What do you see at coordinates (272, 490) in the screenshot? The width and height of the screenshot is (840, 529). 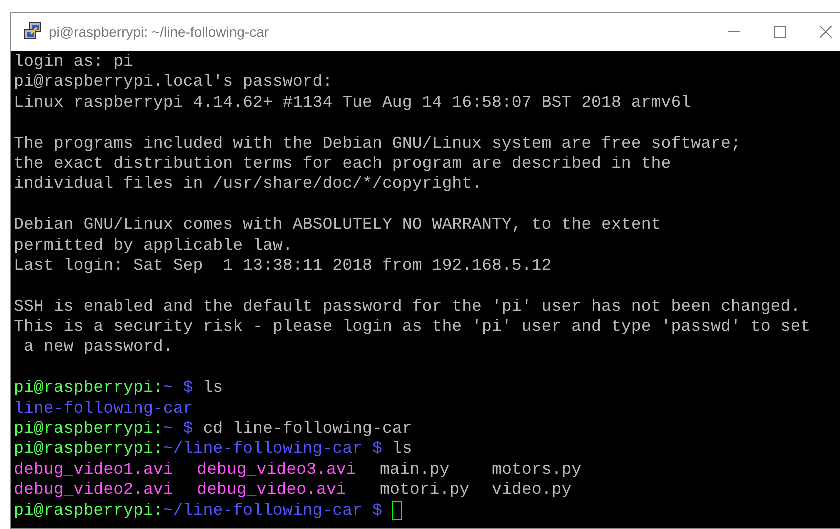 I see `file-name: debug_video.avi` at bounding box center [272, 490].